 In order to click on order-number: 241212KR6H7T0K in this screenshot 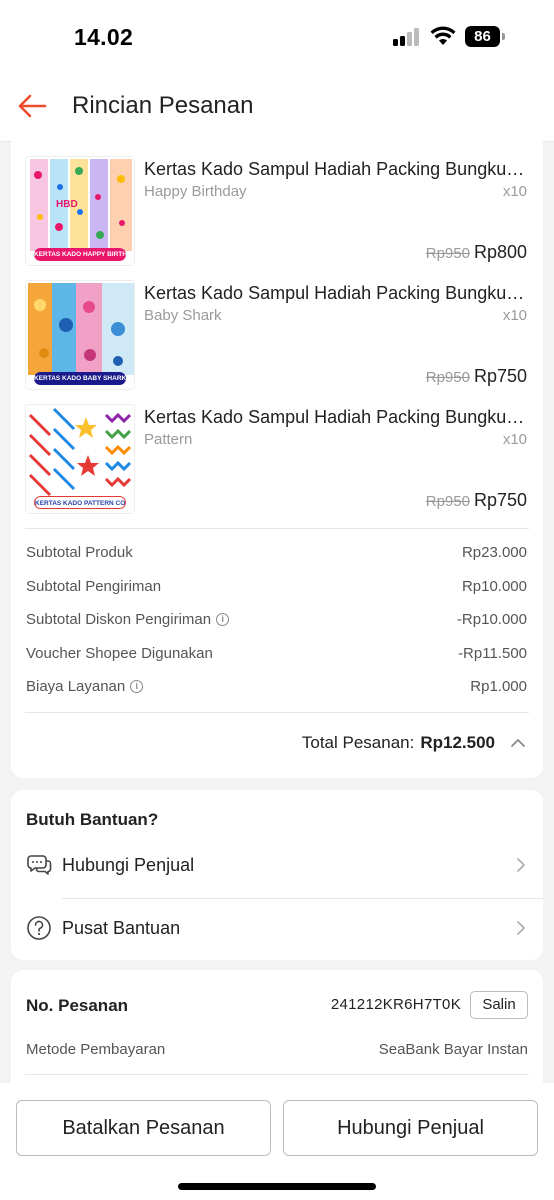, I will do `click(395, 1004)`.